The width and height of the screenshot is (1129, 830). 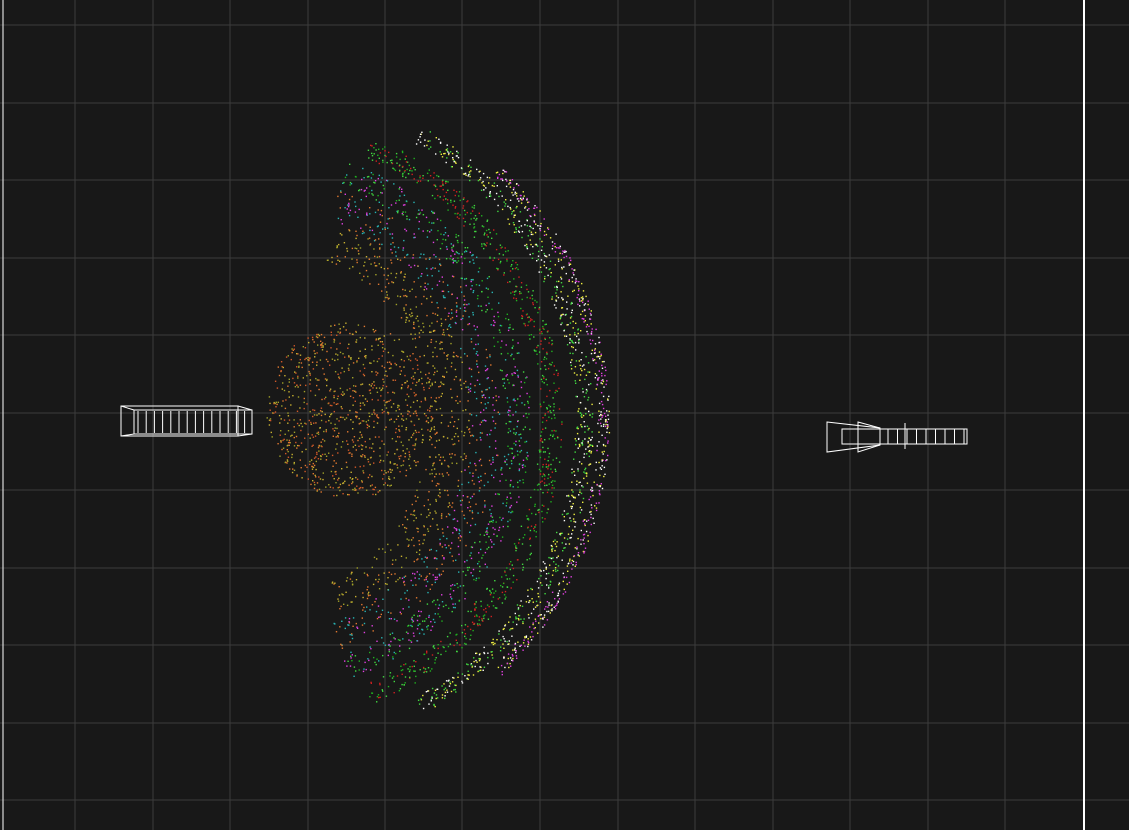 What do you see at coordinates (186, 421) in the screenshot?
I see `camera-frustum-left` at bounding box center [186, 421].